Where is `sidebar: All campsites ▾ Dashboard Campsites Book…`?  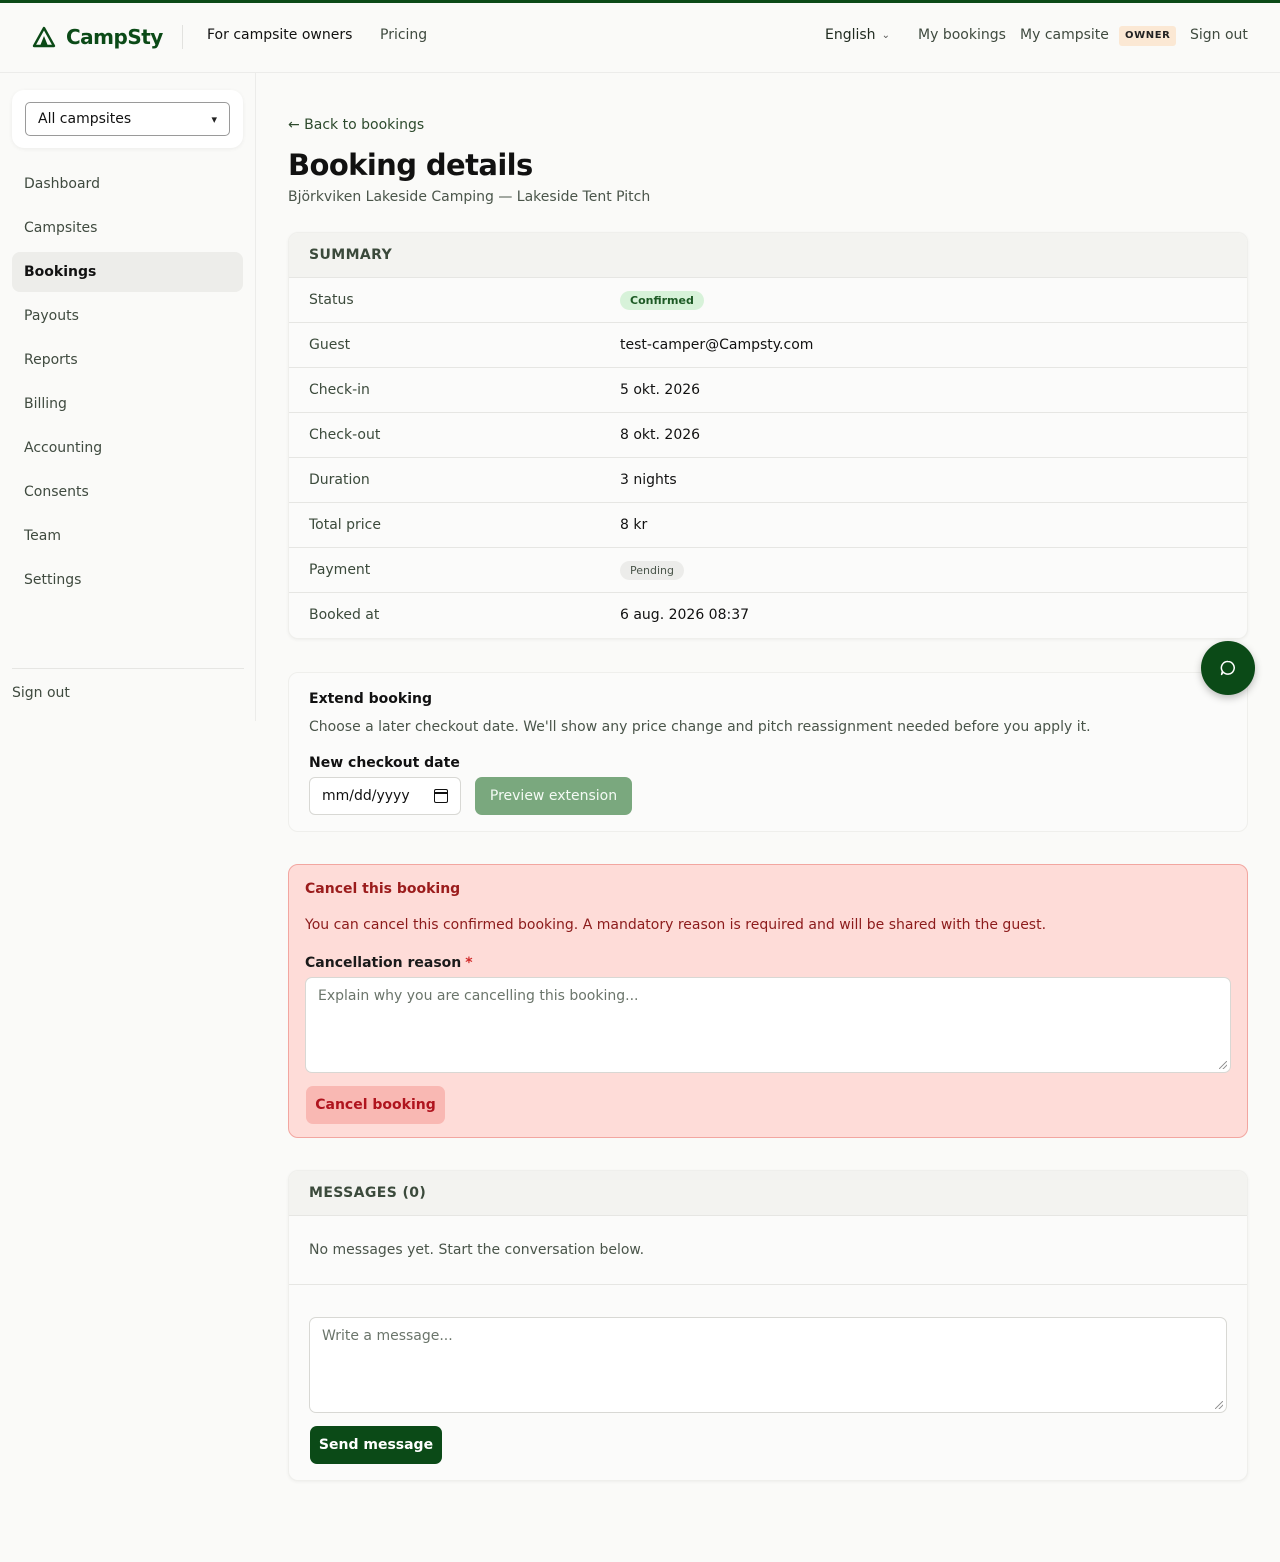 sidebar: All campsites ▾ Dashboard Campsites Book… is located at coordinates (128, 397).